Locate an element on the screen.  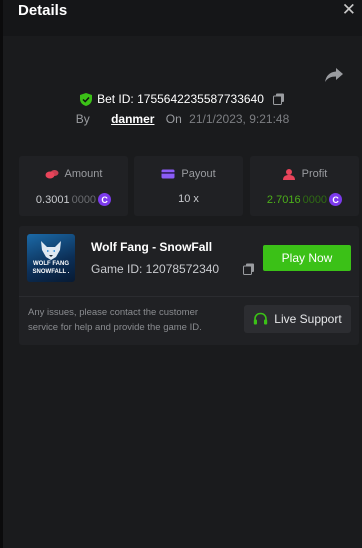
play-now-button: Play Now is located at coordinates (307, 258).